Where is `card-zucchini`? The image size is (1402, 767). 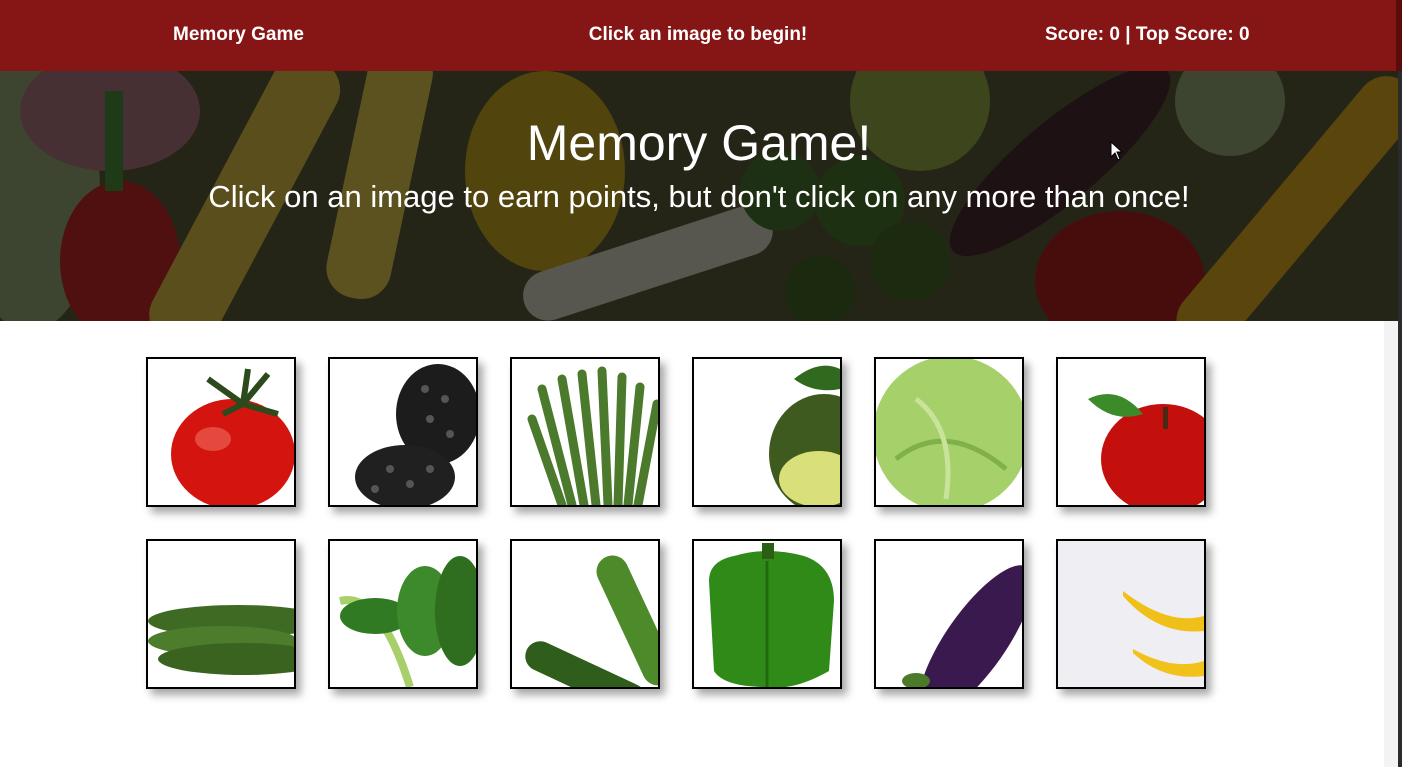
card-zucchini is located at coordinates (585, 614).